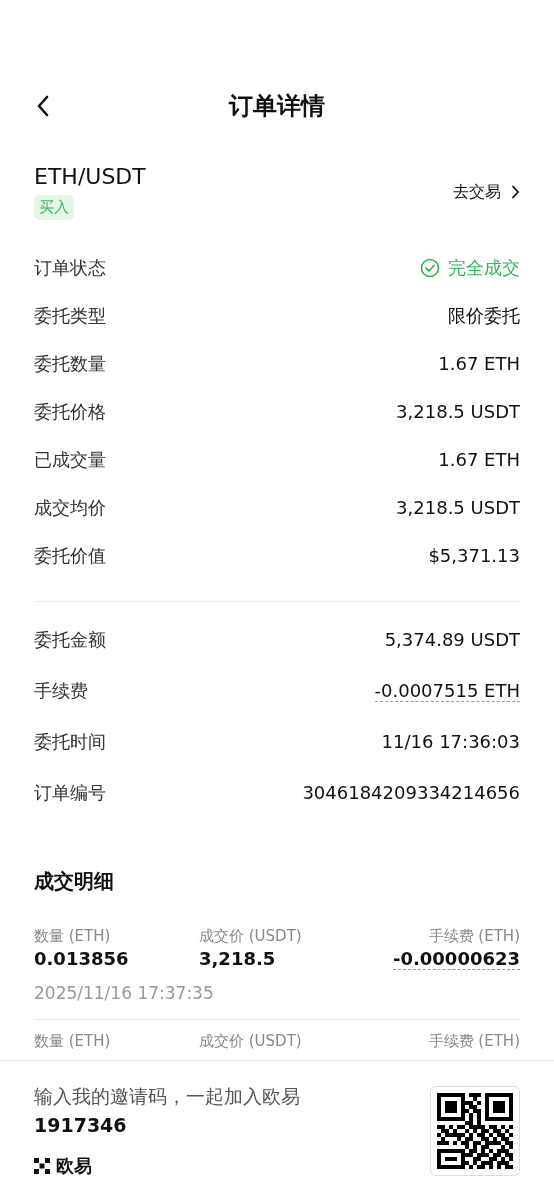  Describe the element at coordinates (61, 690) in the screenshot. I see `field-label: 手续费` at that location.